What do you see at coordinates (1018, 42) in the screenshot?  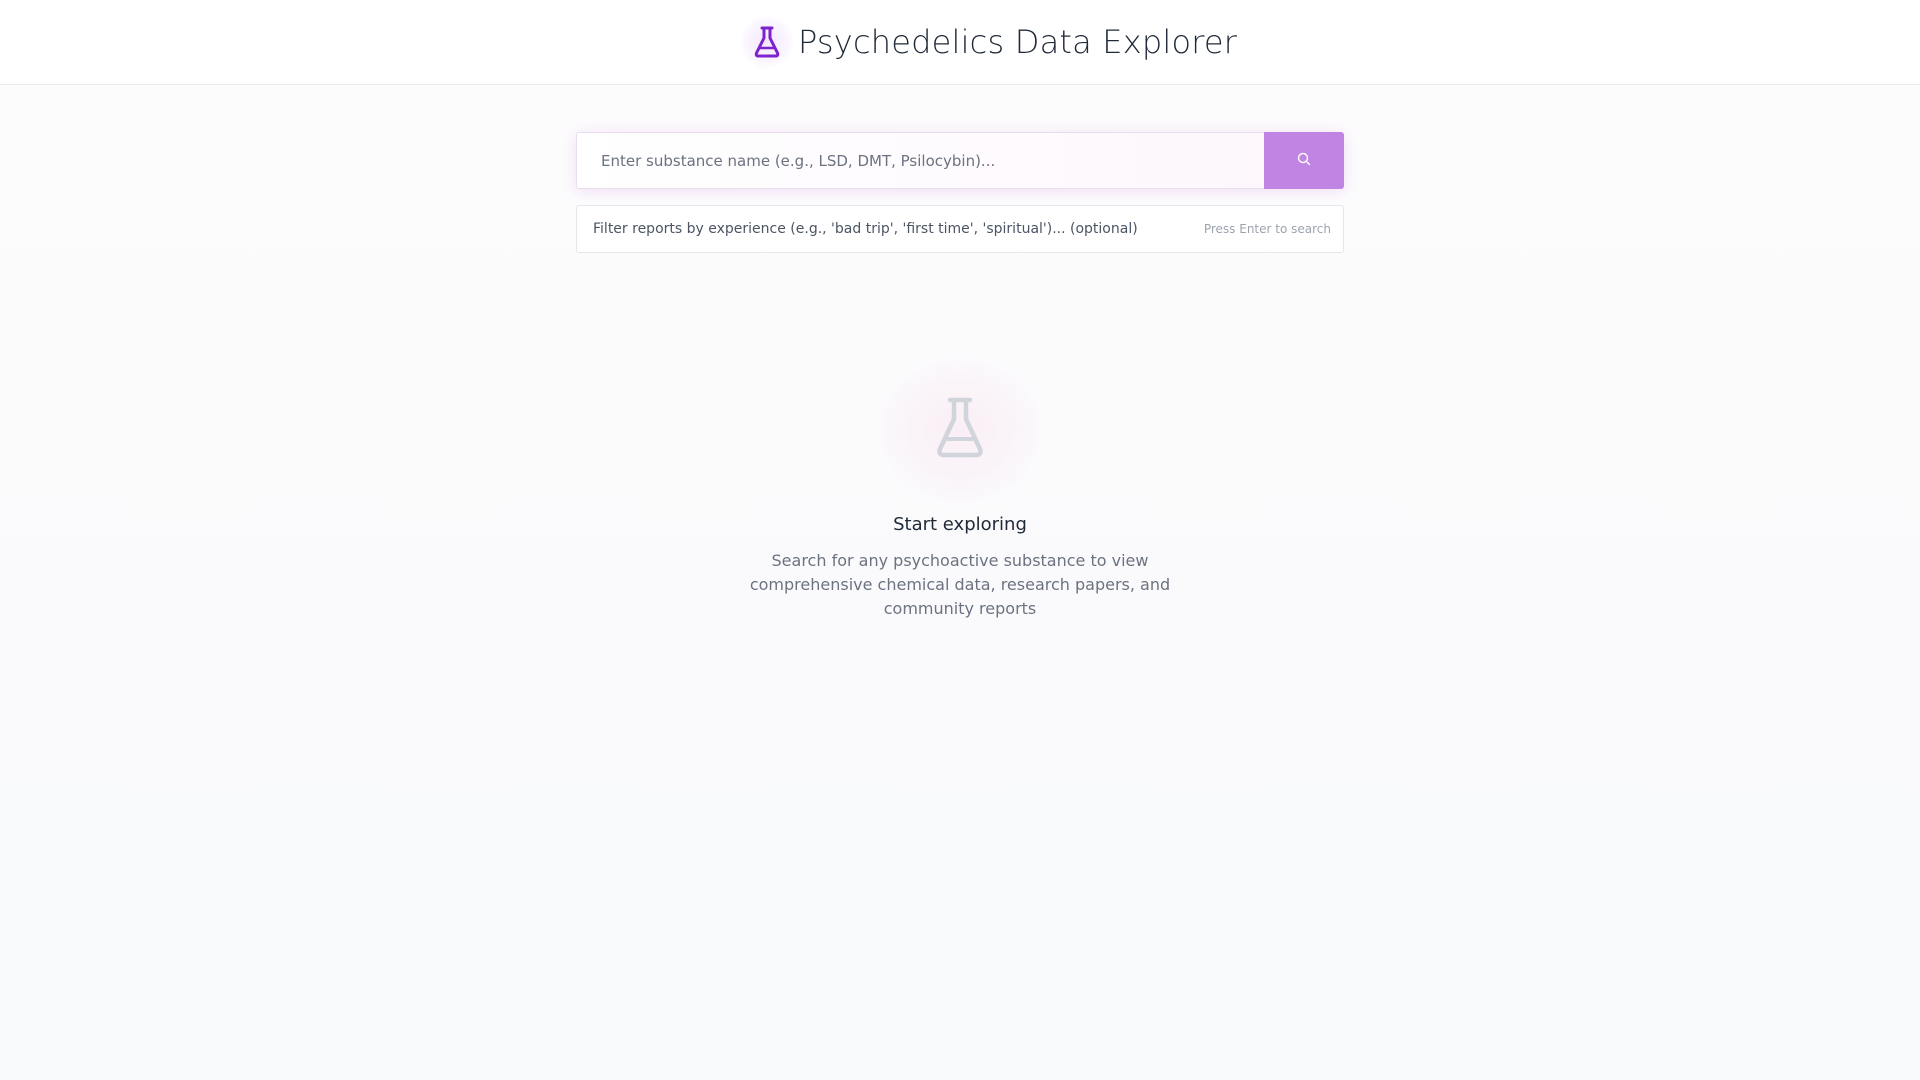 I see `app-title: Psychedelics Data Explorer` at bounding box center [1018, 42].